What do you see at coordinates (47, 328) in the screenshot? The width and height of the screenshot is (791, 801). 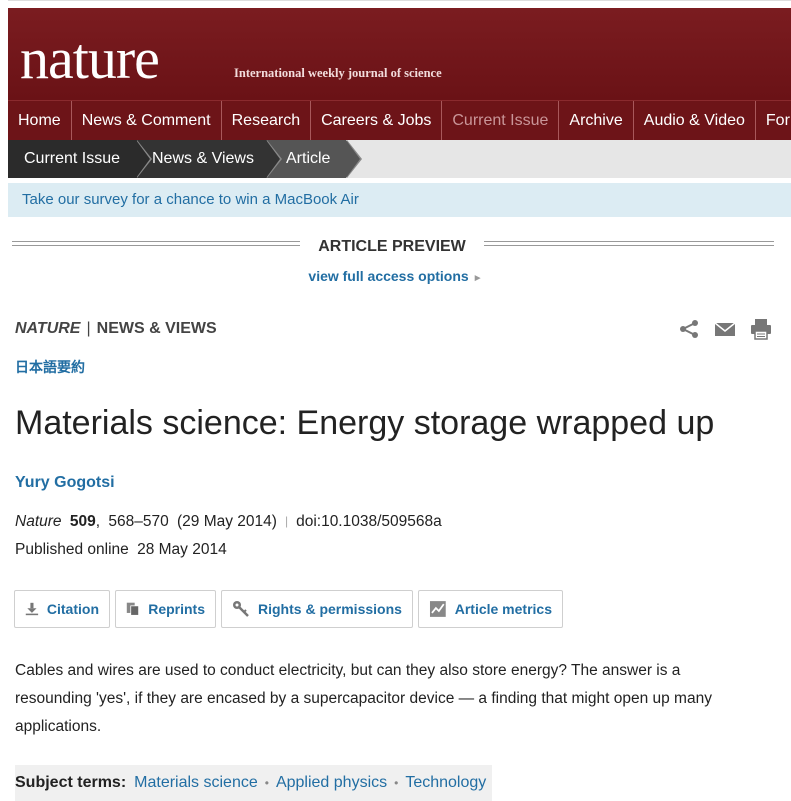 I see `journal-label: NATURE` at bounding box center [47, 328].